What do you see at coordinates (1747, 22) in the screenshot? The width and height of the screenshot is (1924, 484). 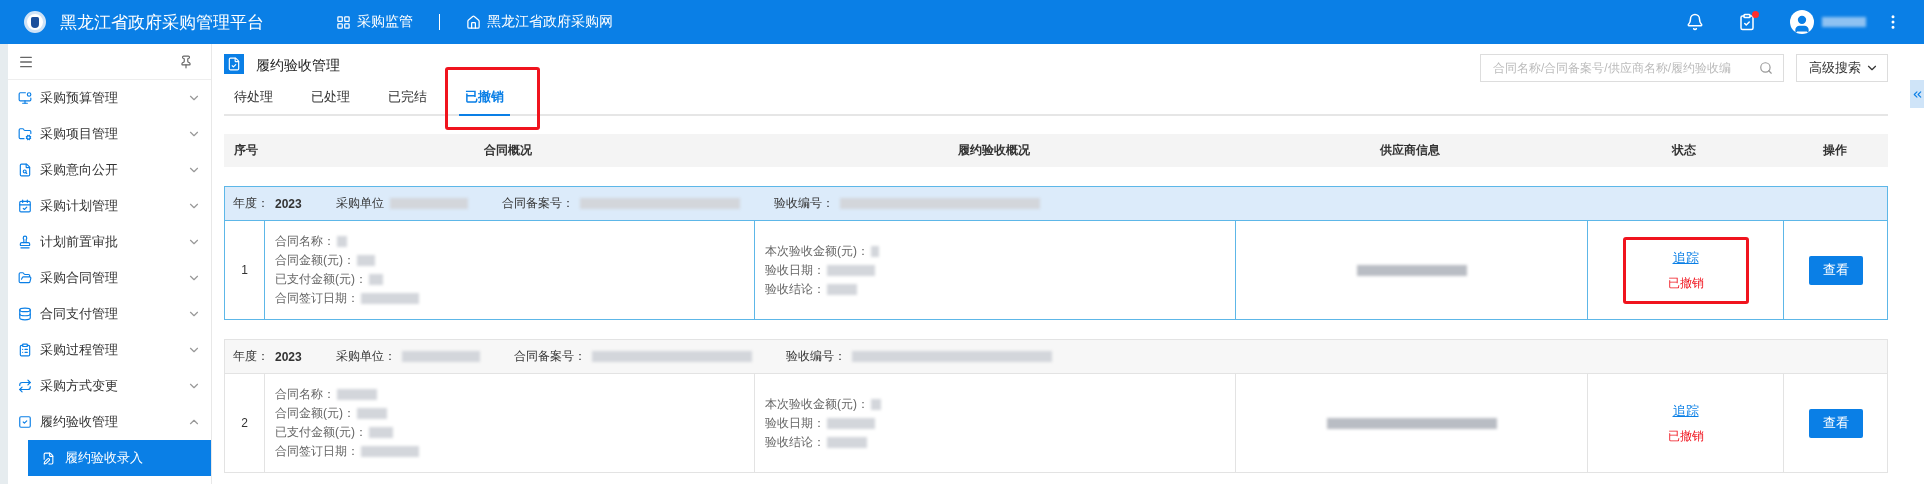 I see `clipboard-check-icon` at bounding box center [1747, 22].